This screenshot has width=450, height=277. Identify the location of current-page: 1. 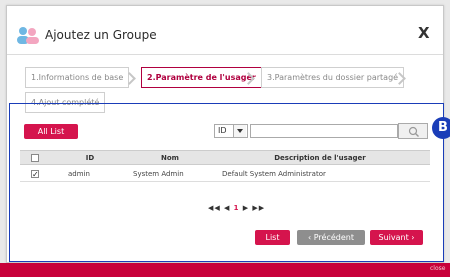
(237, 208).